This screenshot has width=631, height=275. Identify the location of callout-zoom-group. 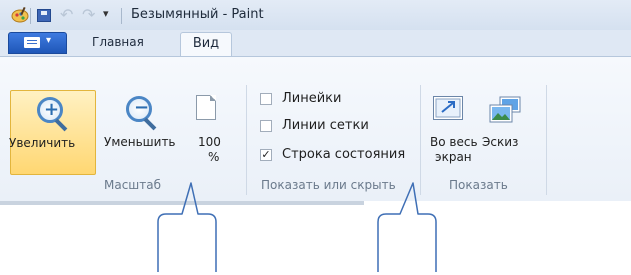
(187, 227).